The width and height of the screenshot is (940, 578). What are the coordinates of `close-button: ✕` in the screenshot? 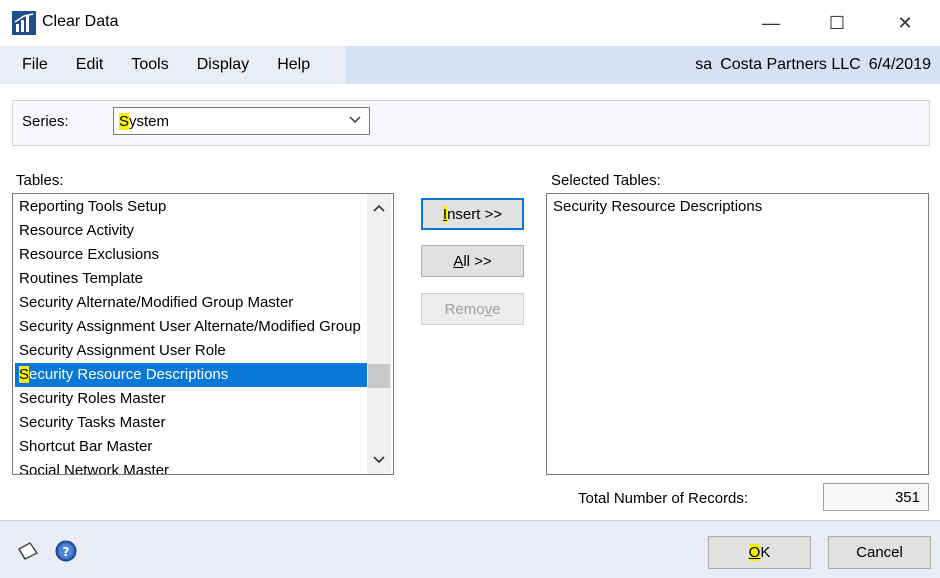 It's located at (905, 23).